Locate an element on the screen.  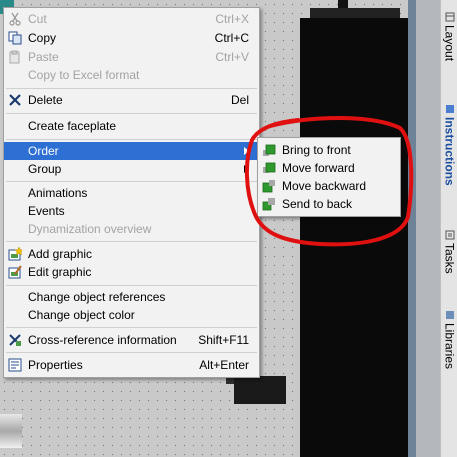
properties-icon is located at coordinates (15, 365).